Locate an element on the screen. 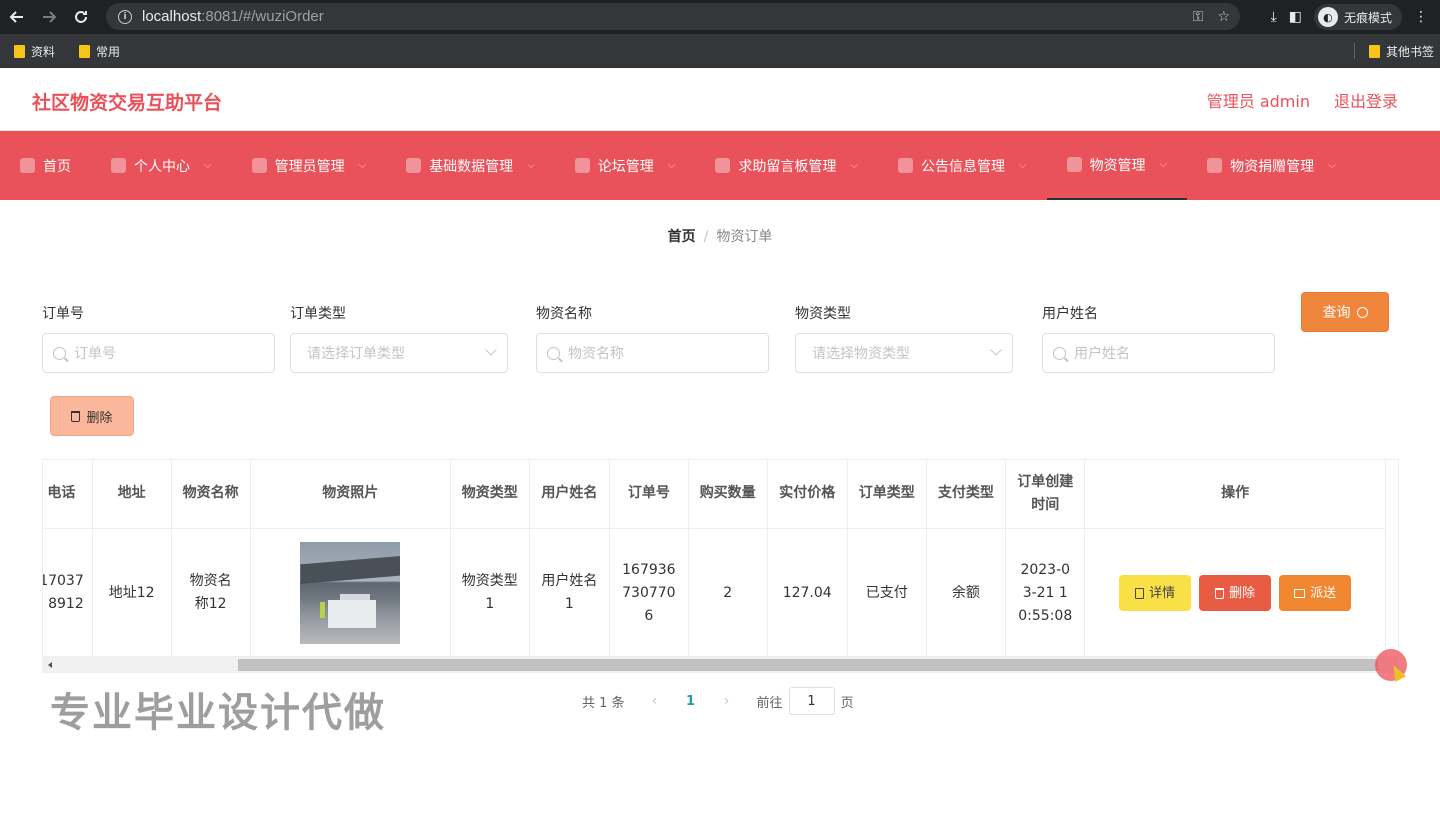 Image resolution: width=1440 pixels, height=832 pixels. menu-item-notice: 公告信息管理 ⌵ is located at coordinates (962, 165).